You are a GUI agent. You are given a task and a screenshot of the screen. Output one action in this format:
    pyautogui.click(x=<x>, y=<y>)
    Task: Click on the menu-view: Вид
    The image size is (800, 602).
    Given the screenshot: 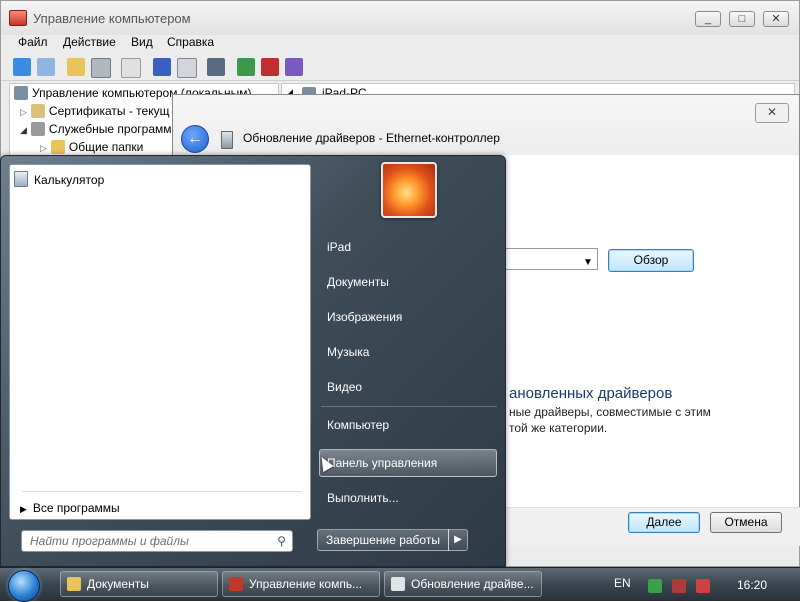 What is the action you would take?
    pyautogui.click(x=142, y=42)
    